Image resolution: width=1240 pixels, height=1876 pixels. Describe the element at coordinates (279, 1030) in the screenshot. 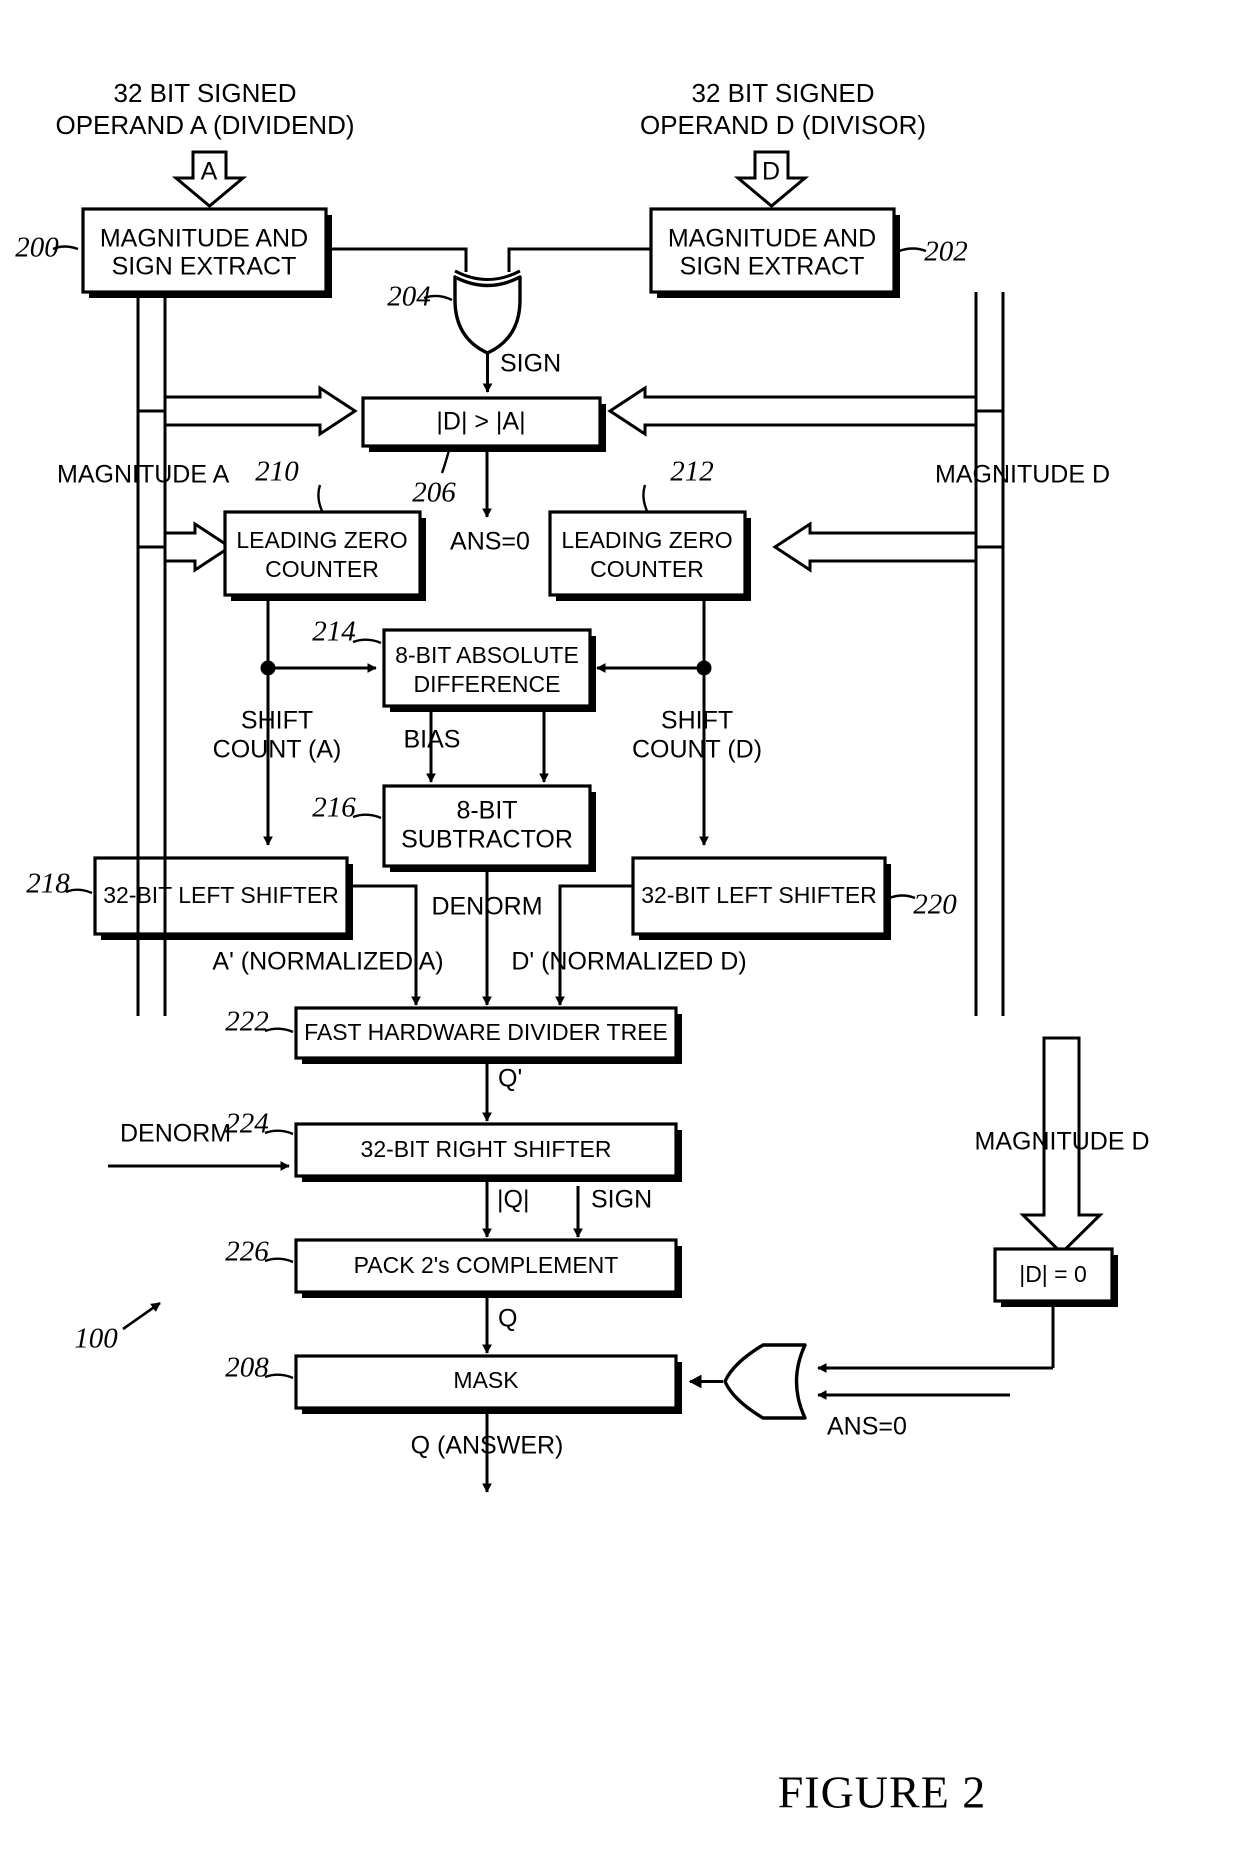

I see `ref-222-leader` at that location.